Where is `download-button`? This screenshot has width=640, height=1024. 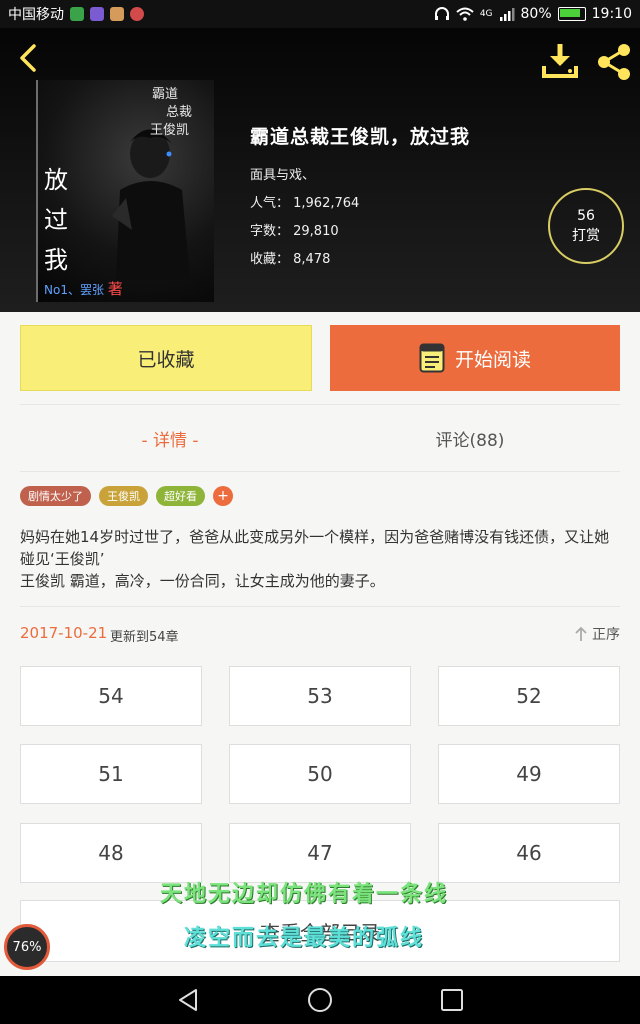
download-button is located at coordinates (560, 62).